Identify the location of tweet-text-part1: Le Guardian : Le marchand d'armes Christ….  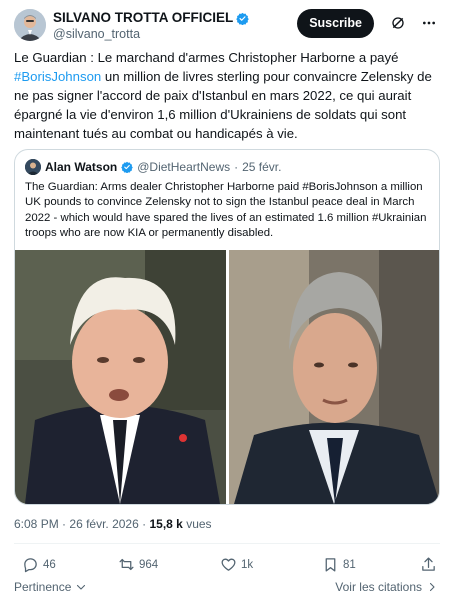
(206, 57).